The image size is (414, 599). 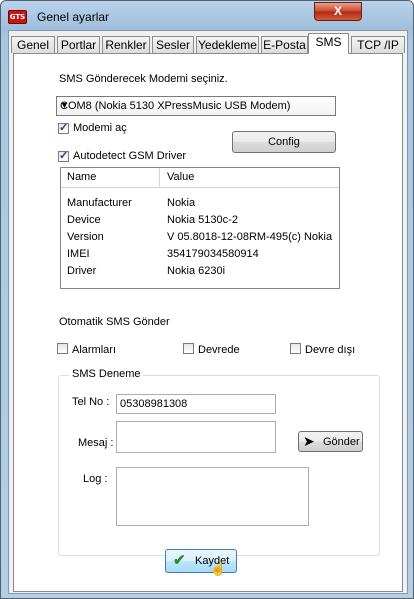 I want to click on on-circuit-checkbox, so click(x=188, y=348).